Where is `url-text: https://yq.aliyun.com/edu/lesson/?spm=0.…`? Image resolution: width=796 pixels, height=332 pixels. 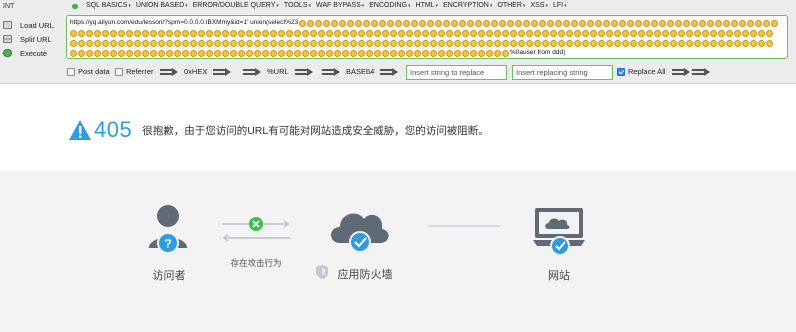
url-text: https://yq.aliyun.com/edu/lesson/?spm=0.… is located at coordinates (184, 22).